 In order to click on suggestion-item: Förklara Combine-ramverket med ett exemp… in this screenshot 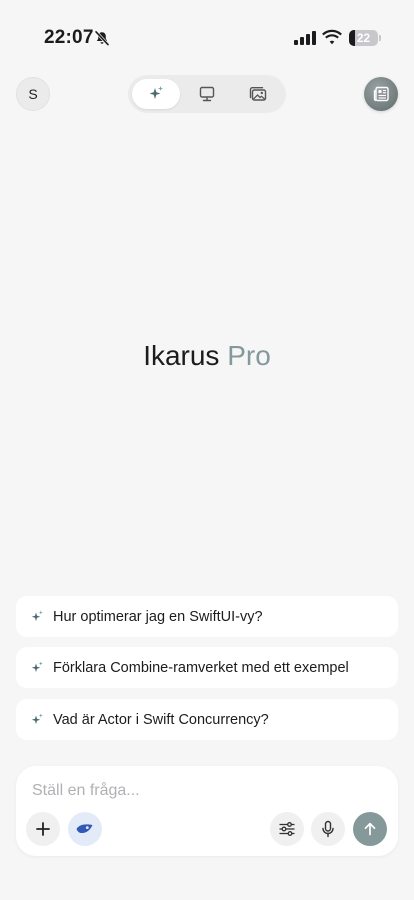, I will do `click(207, 667)`.